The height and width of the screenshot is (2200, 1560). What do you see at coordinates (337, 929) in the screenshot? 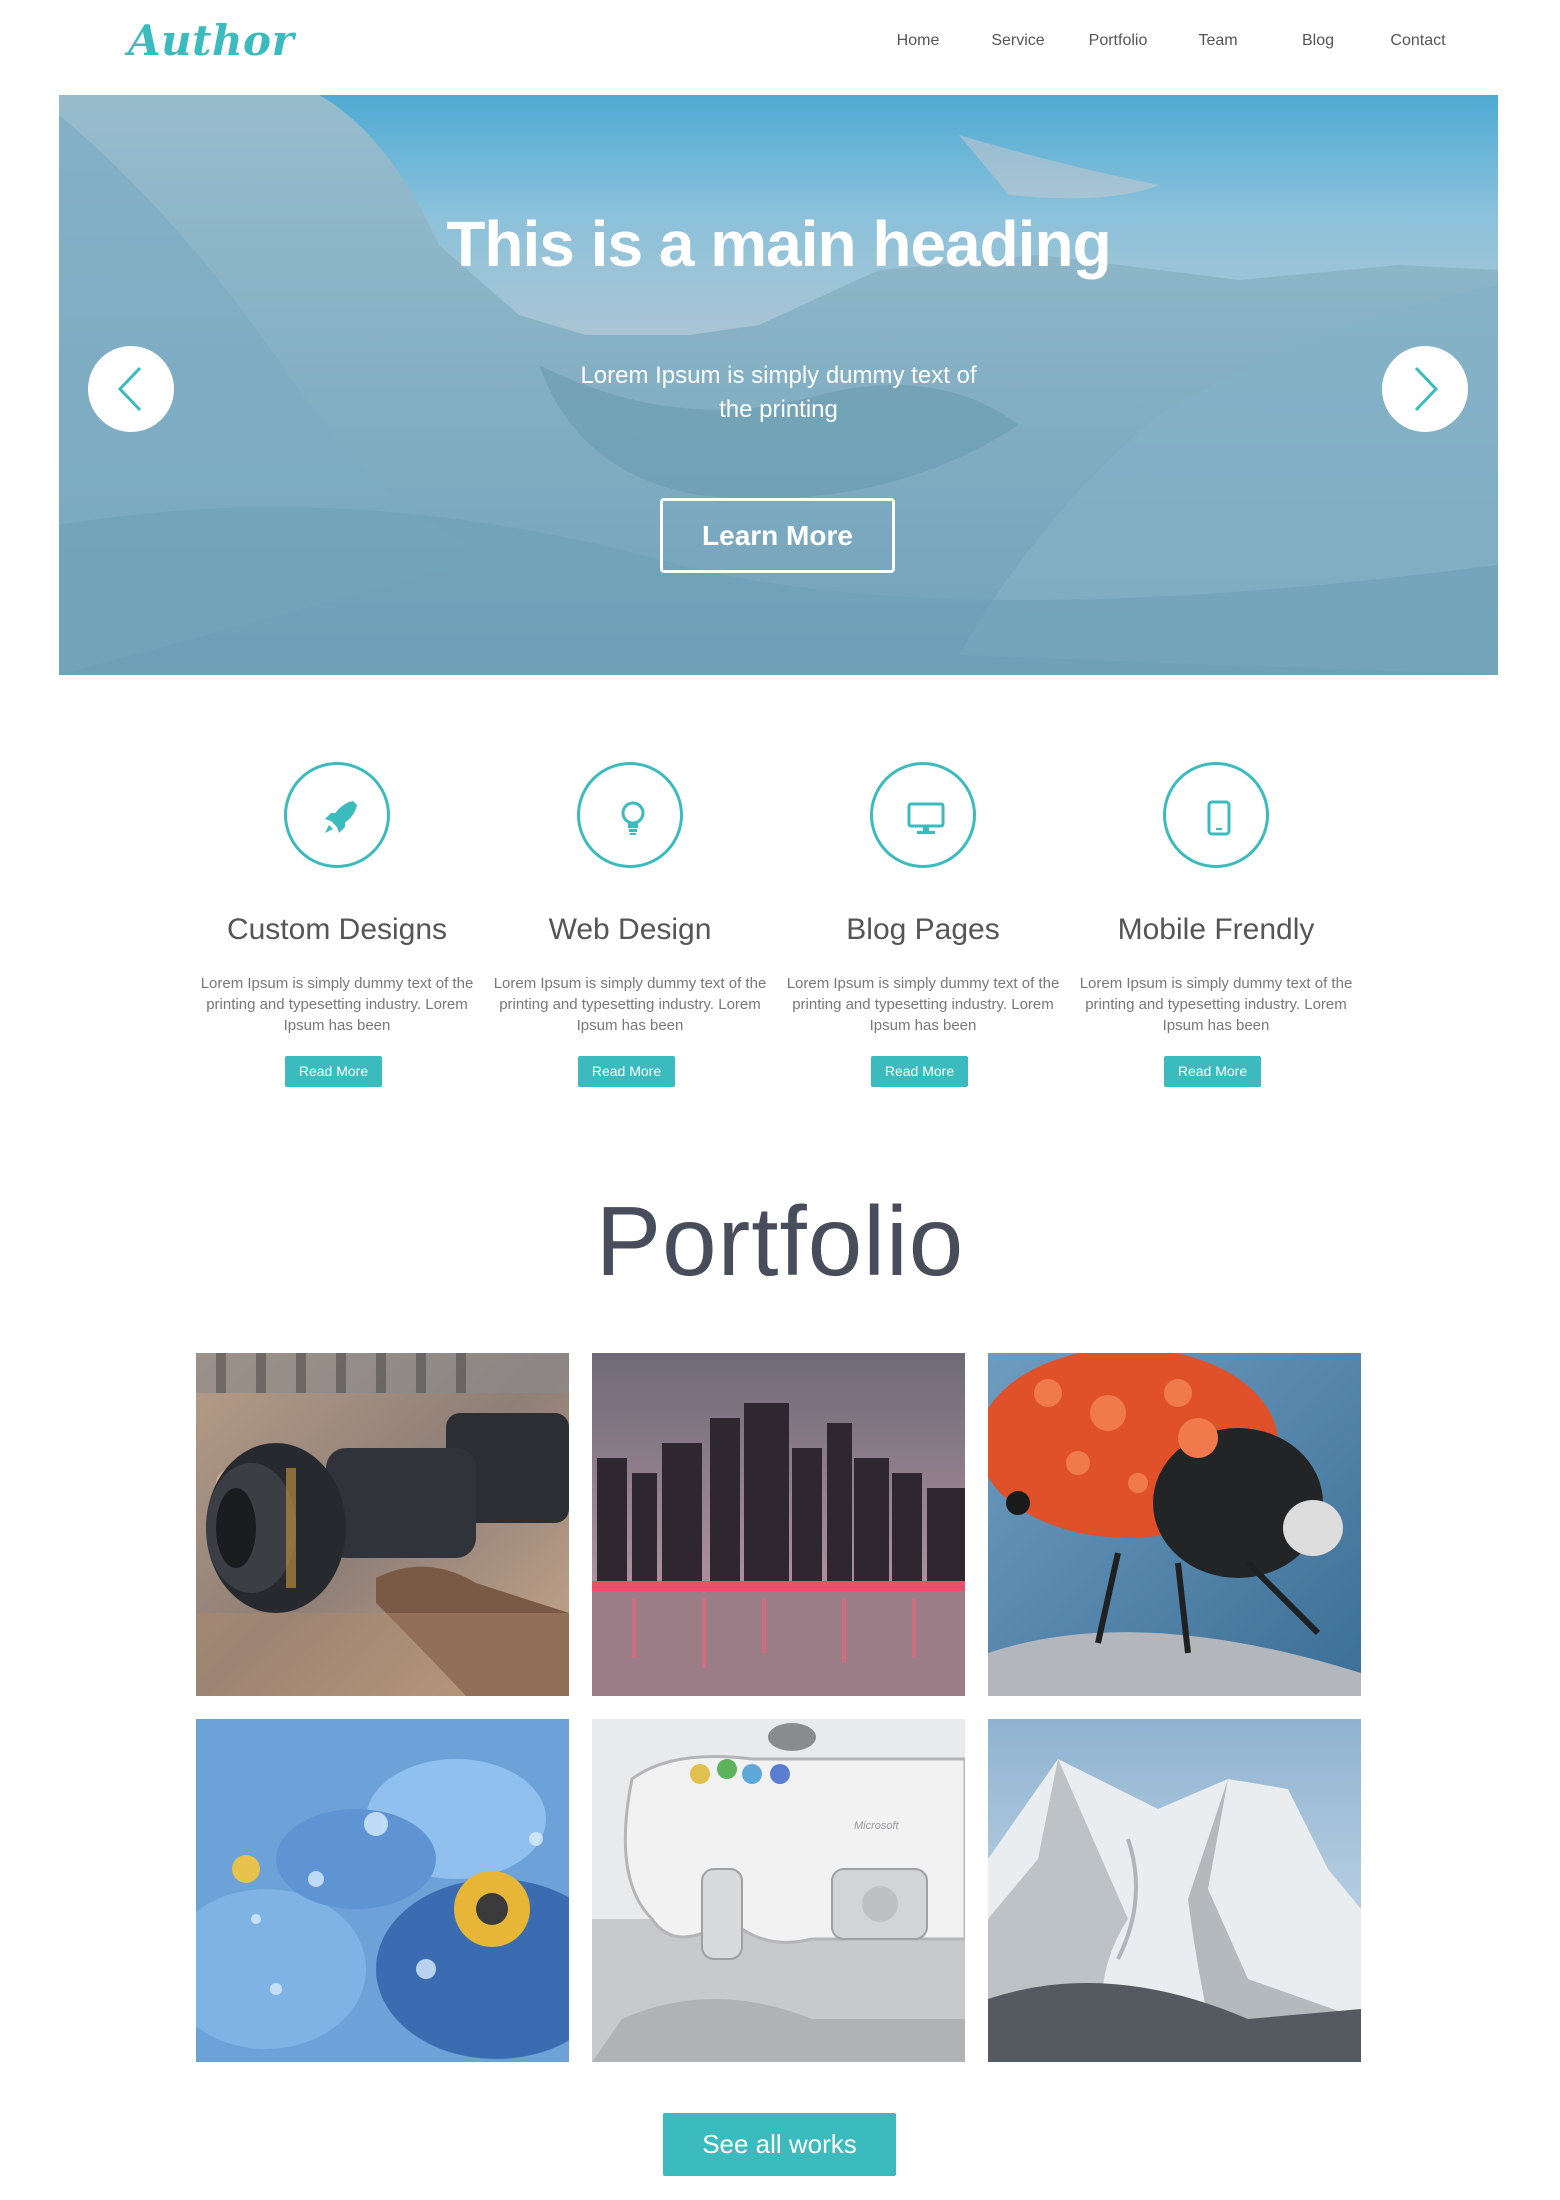
I see `feature-title: Custom Designs` at bounding box center [337, 929].